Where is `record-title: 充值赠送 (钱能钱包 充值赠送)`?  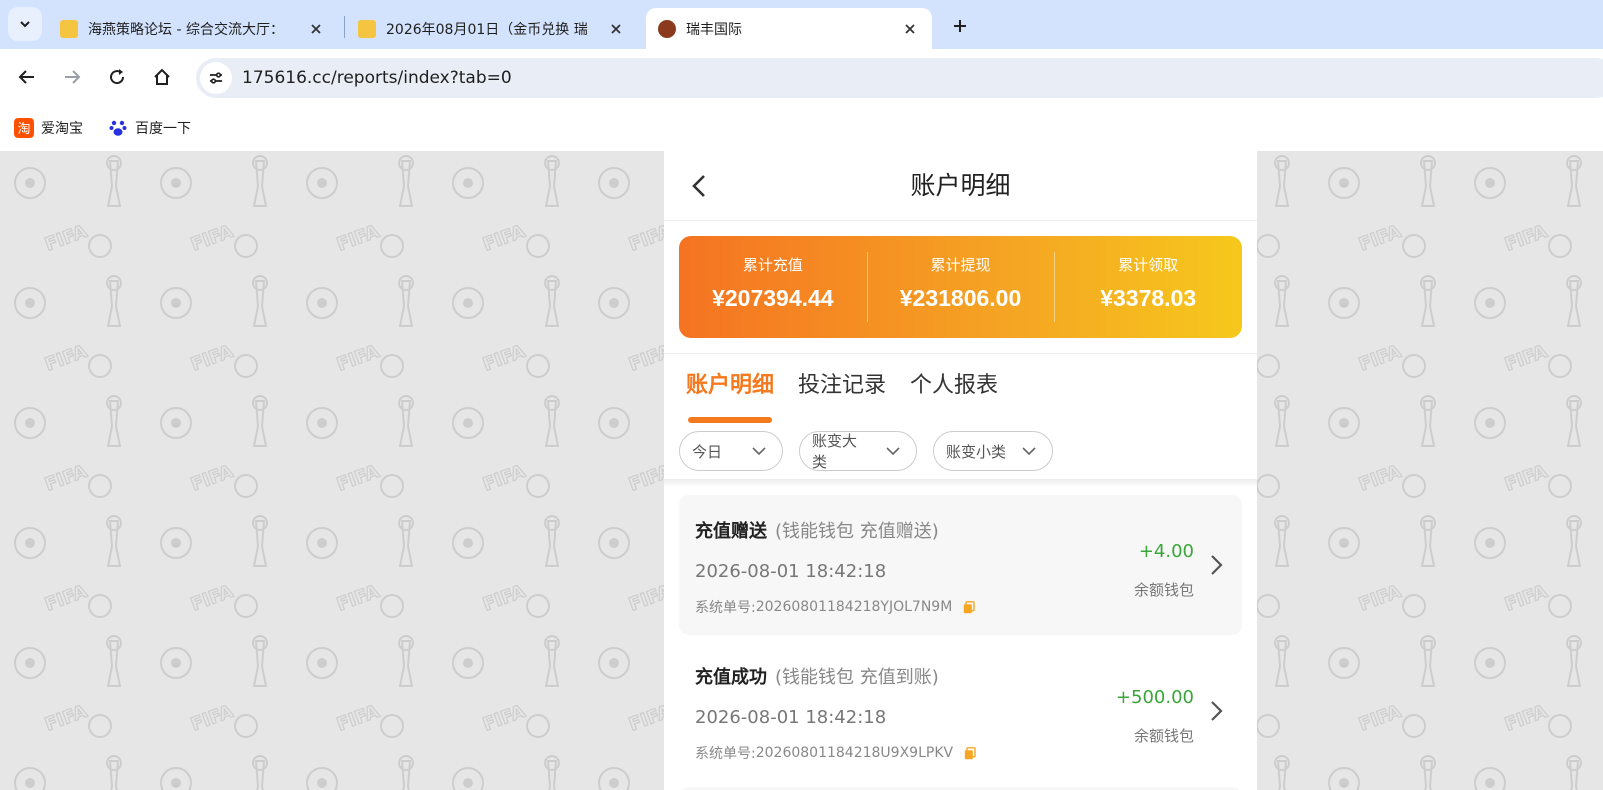
record-title: 充值赠送 (钱能钱包 充值赠送) is located at coordinates (817, 530).